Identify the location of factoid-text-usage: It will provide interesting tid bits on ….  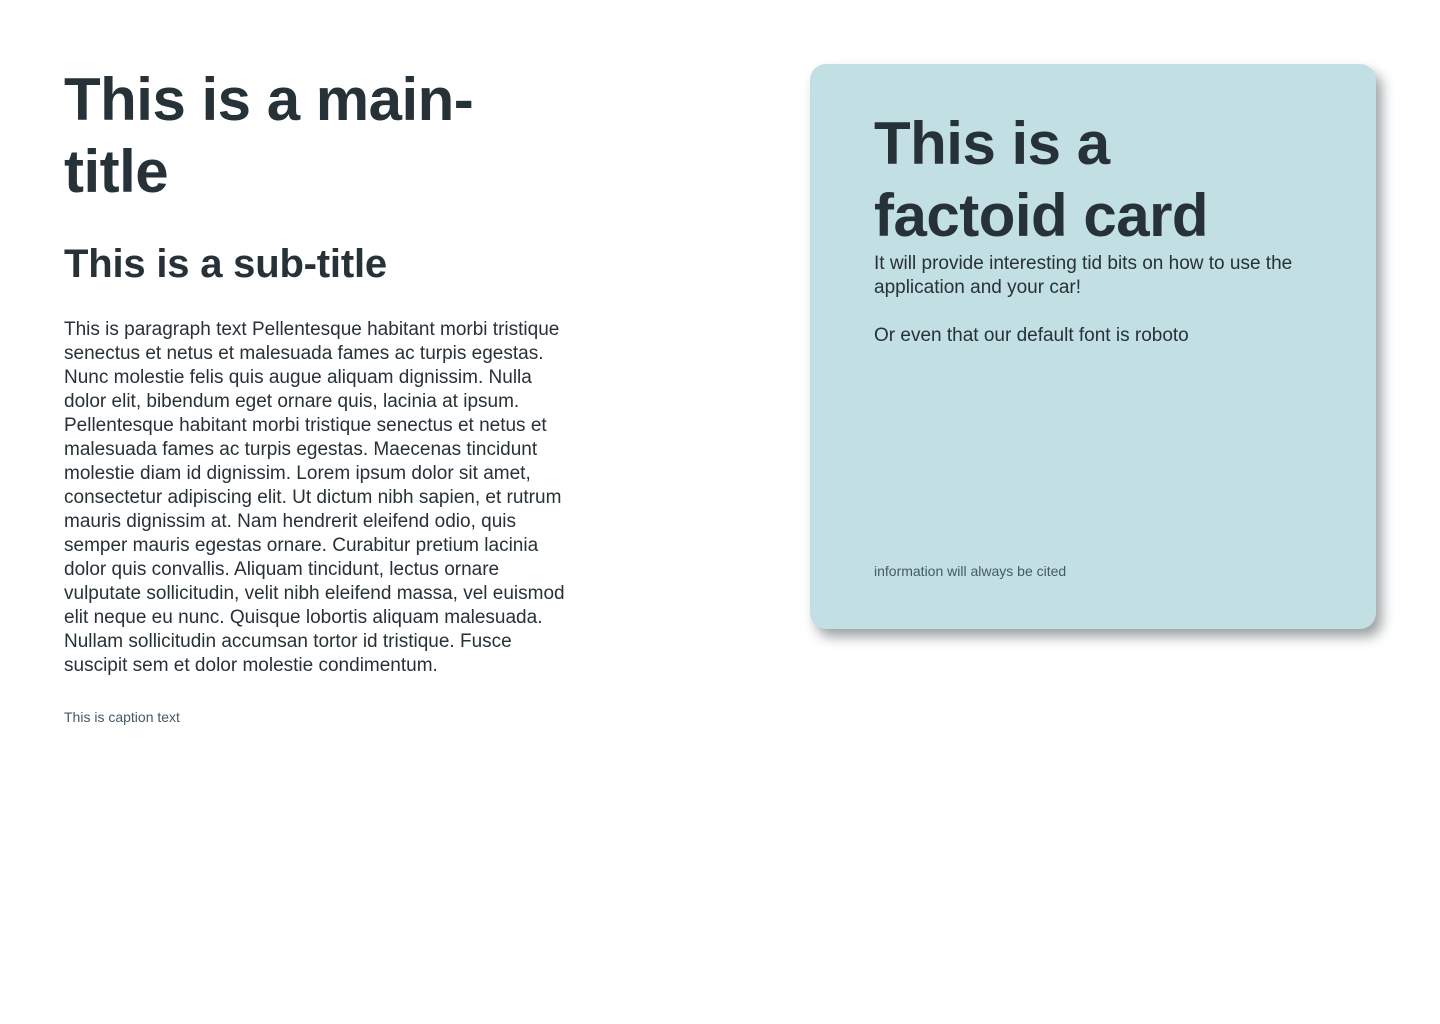
(1083, 275).